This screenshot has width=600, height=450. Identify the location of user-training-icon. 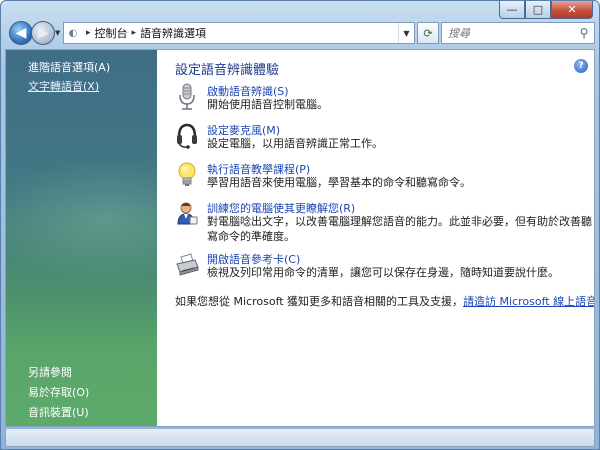
(187, 213).